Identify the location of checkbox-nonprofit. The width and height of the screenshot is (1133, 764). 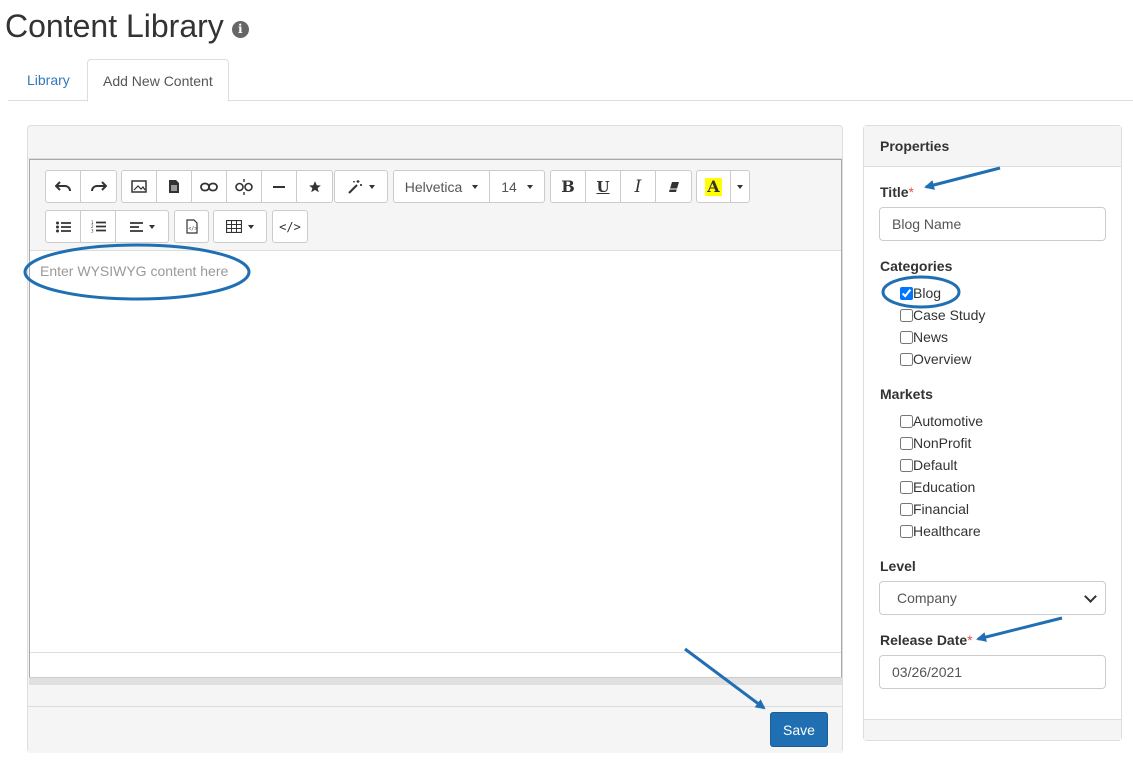
(906, 443).